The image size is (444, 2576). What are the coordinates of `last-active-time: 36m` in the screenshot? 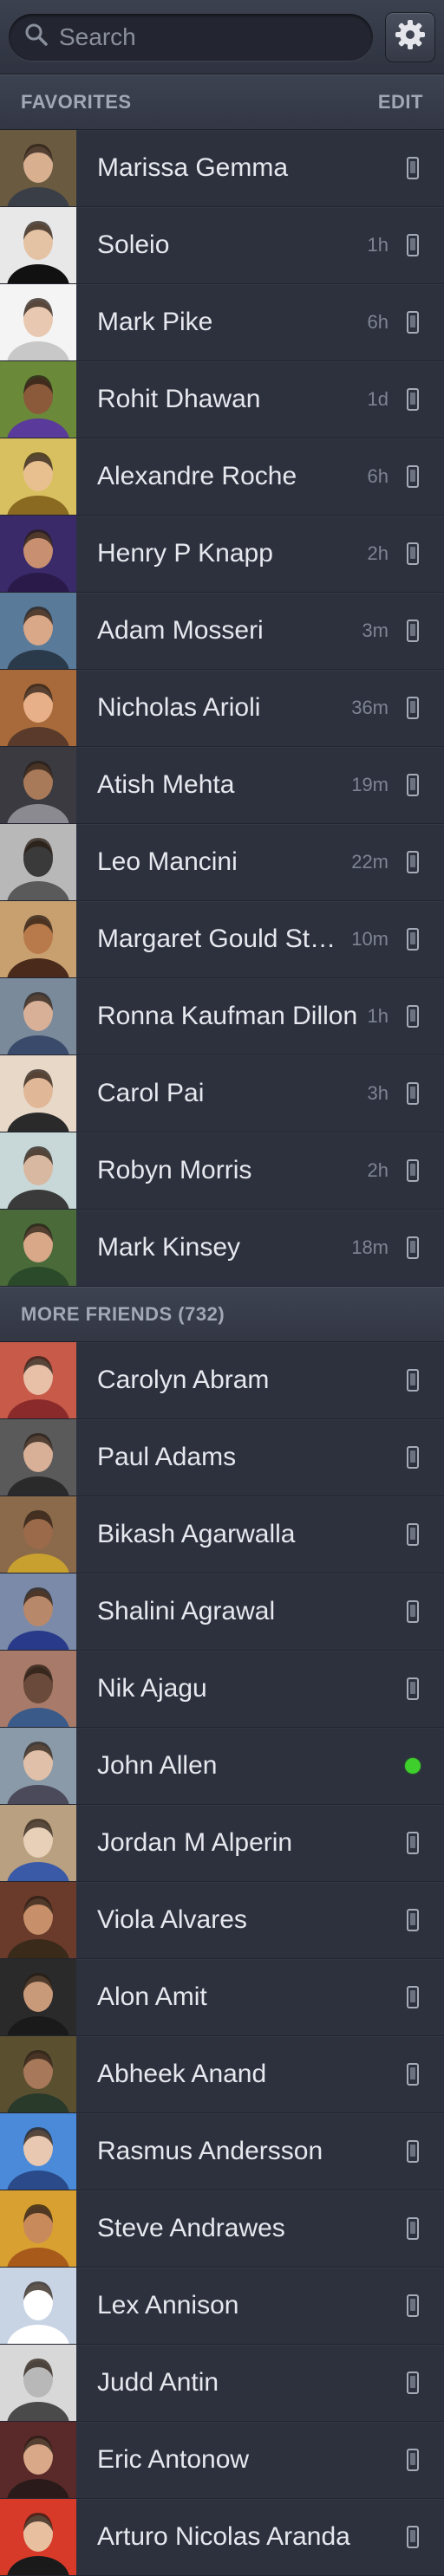 It's located at (369, 708).